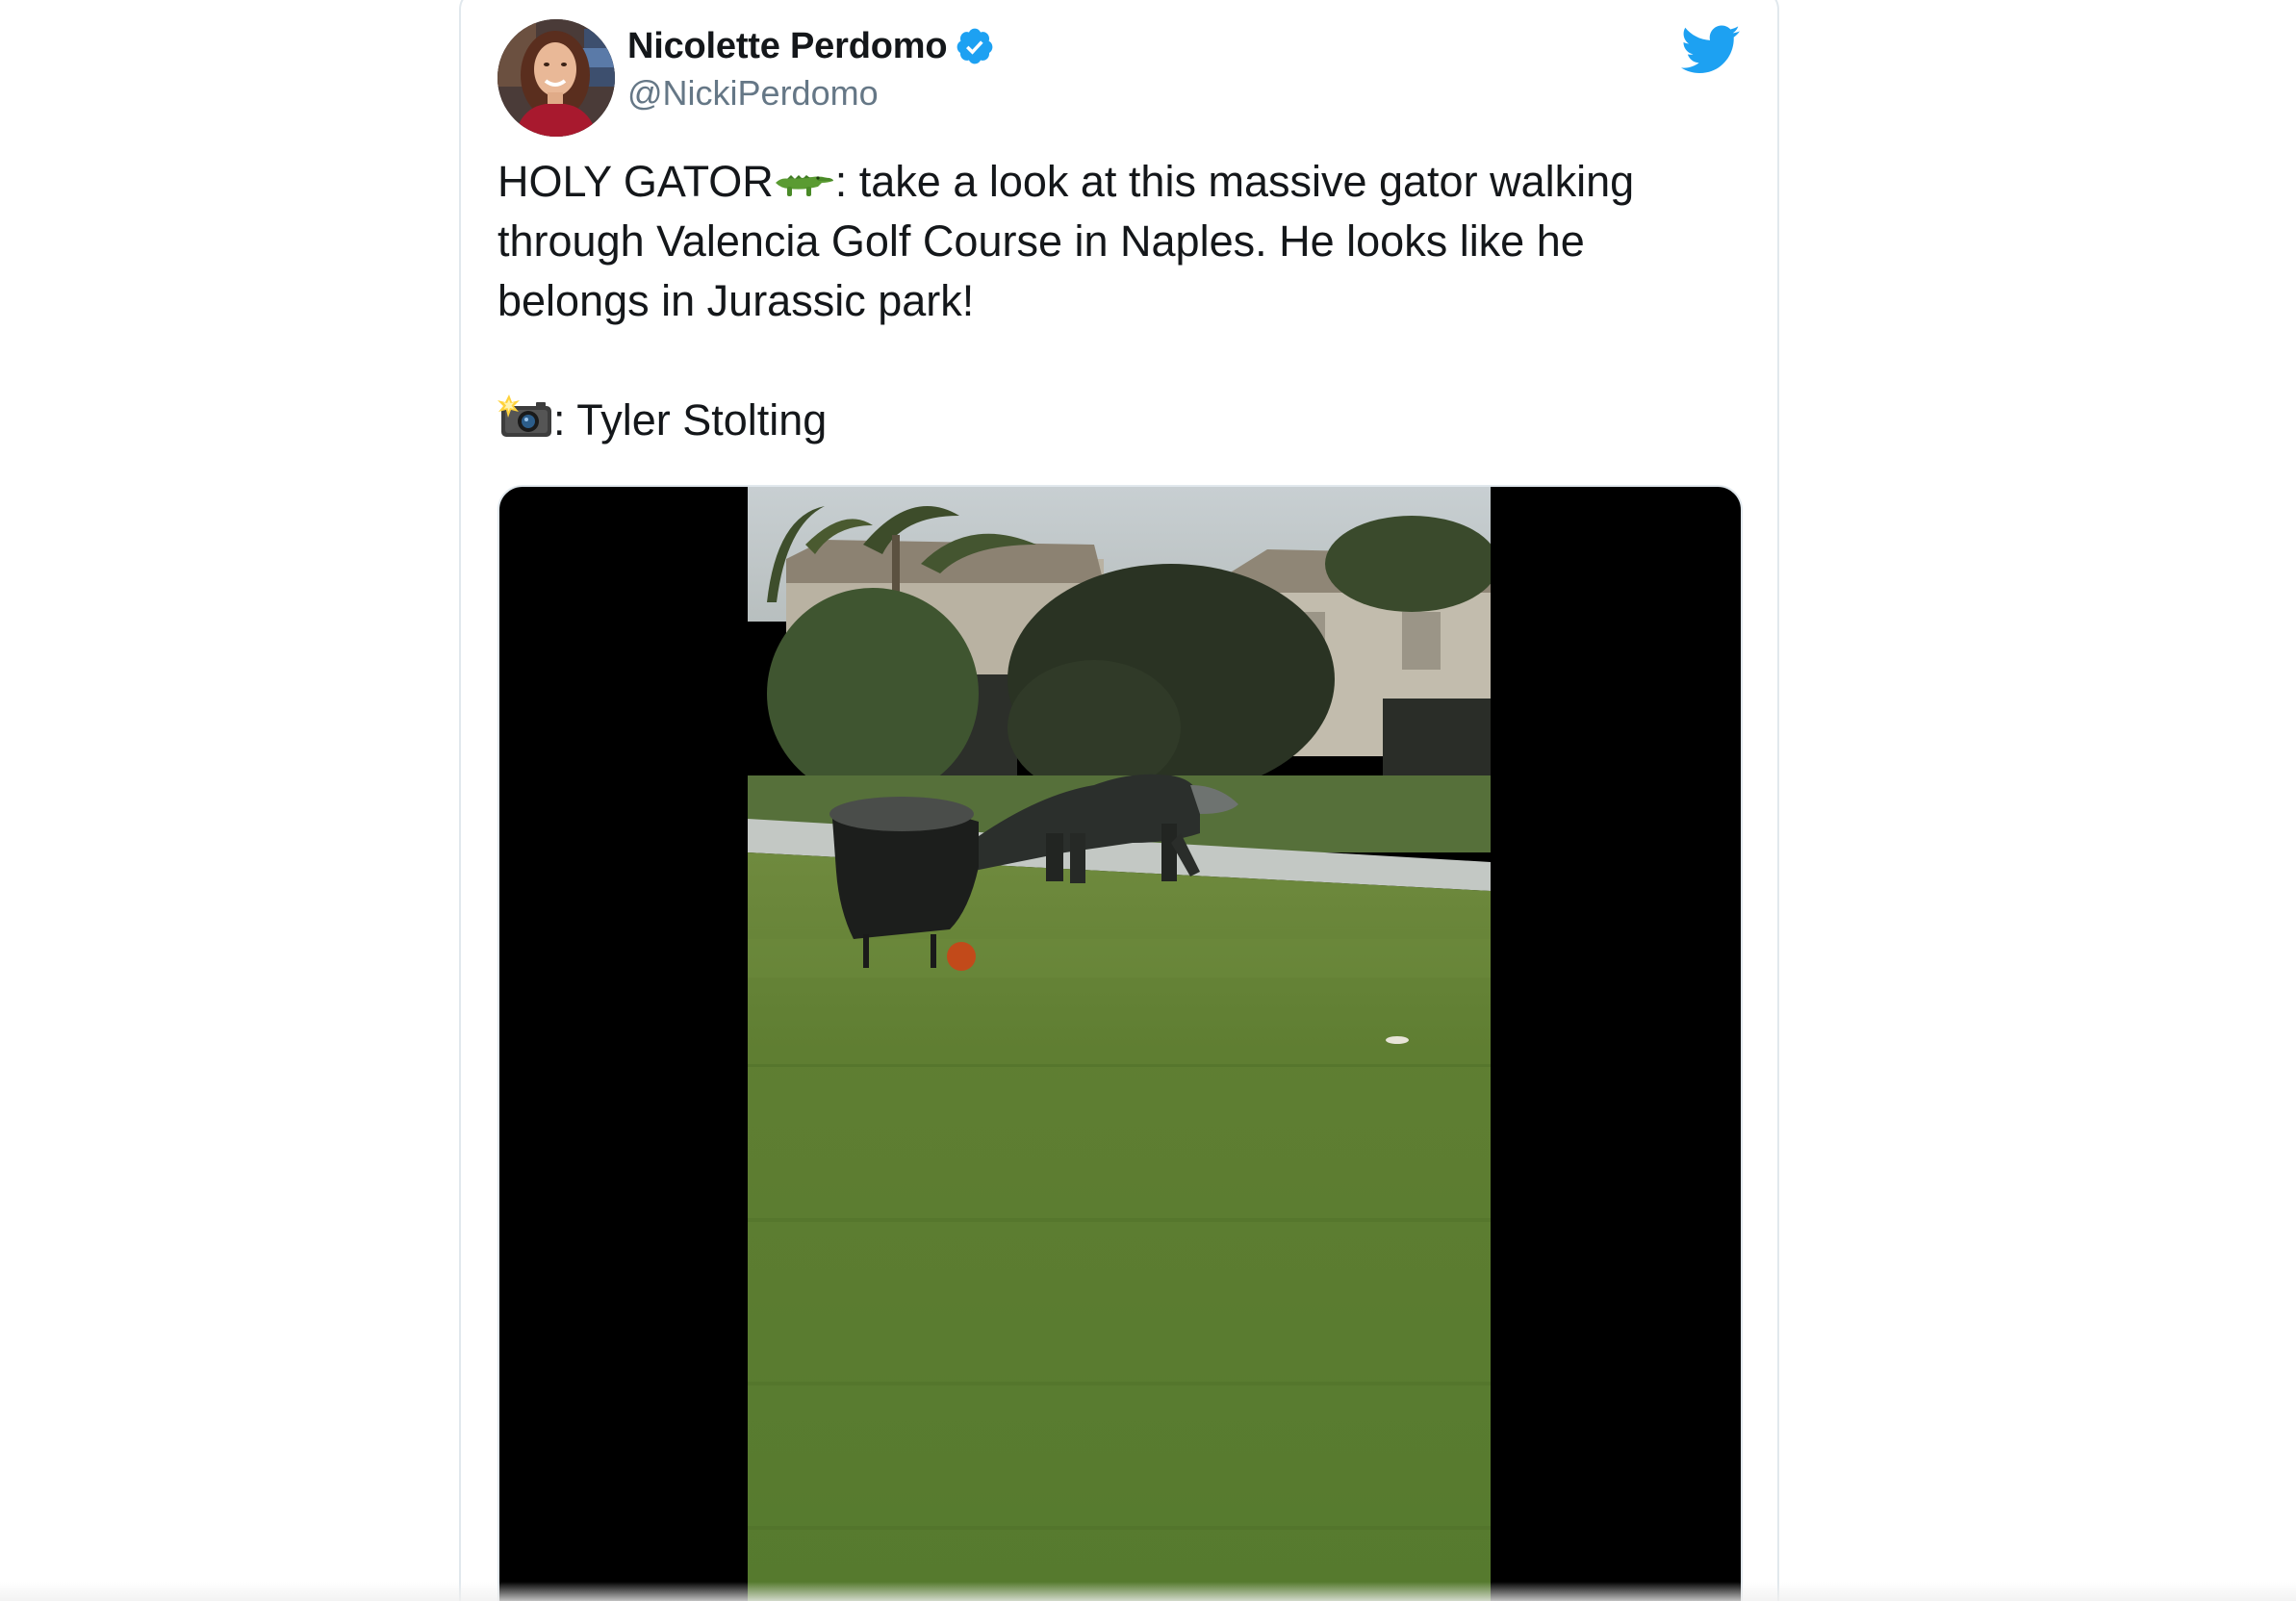  I want to click on tweet-text-line-1-start: HOLY GATOR, so click(635, 182).